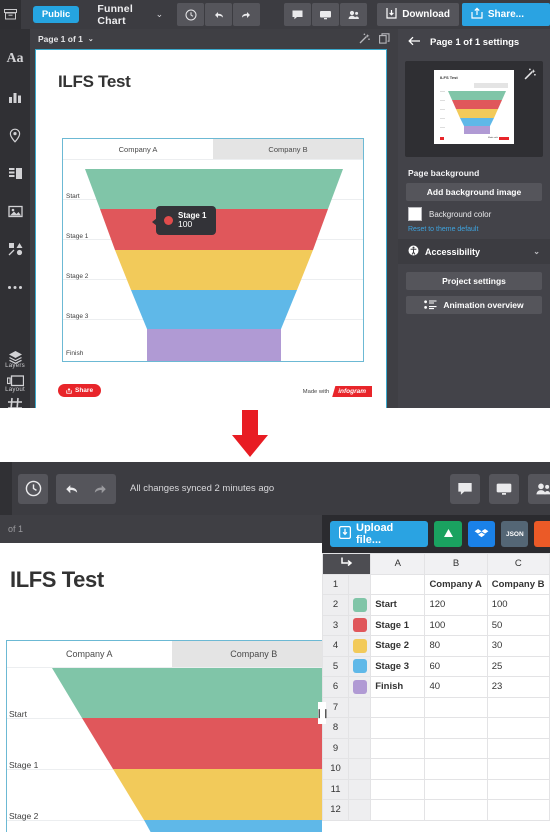 The height and width of the screenshot is (832, 550). What do you see at coordinates (10, 14) in the screenshot?
I see `archive-icon` at bounding box center [10, 14].